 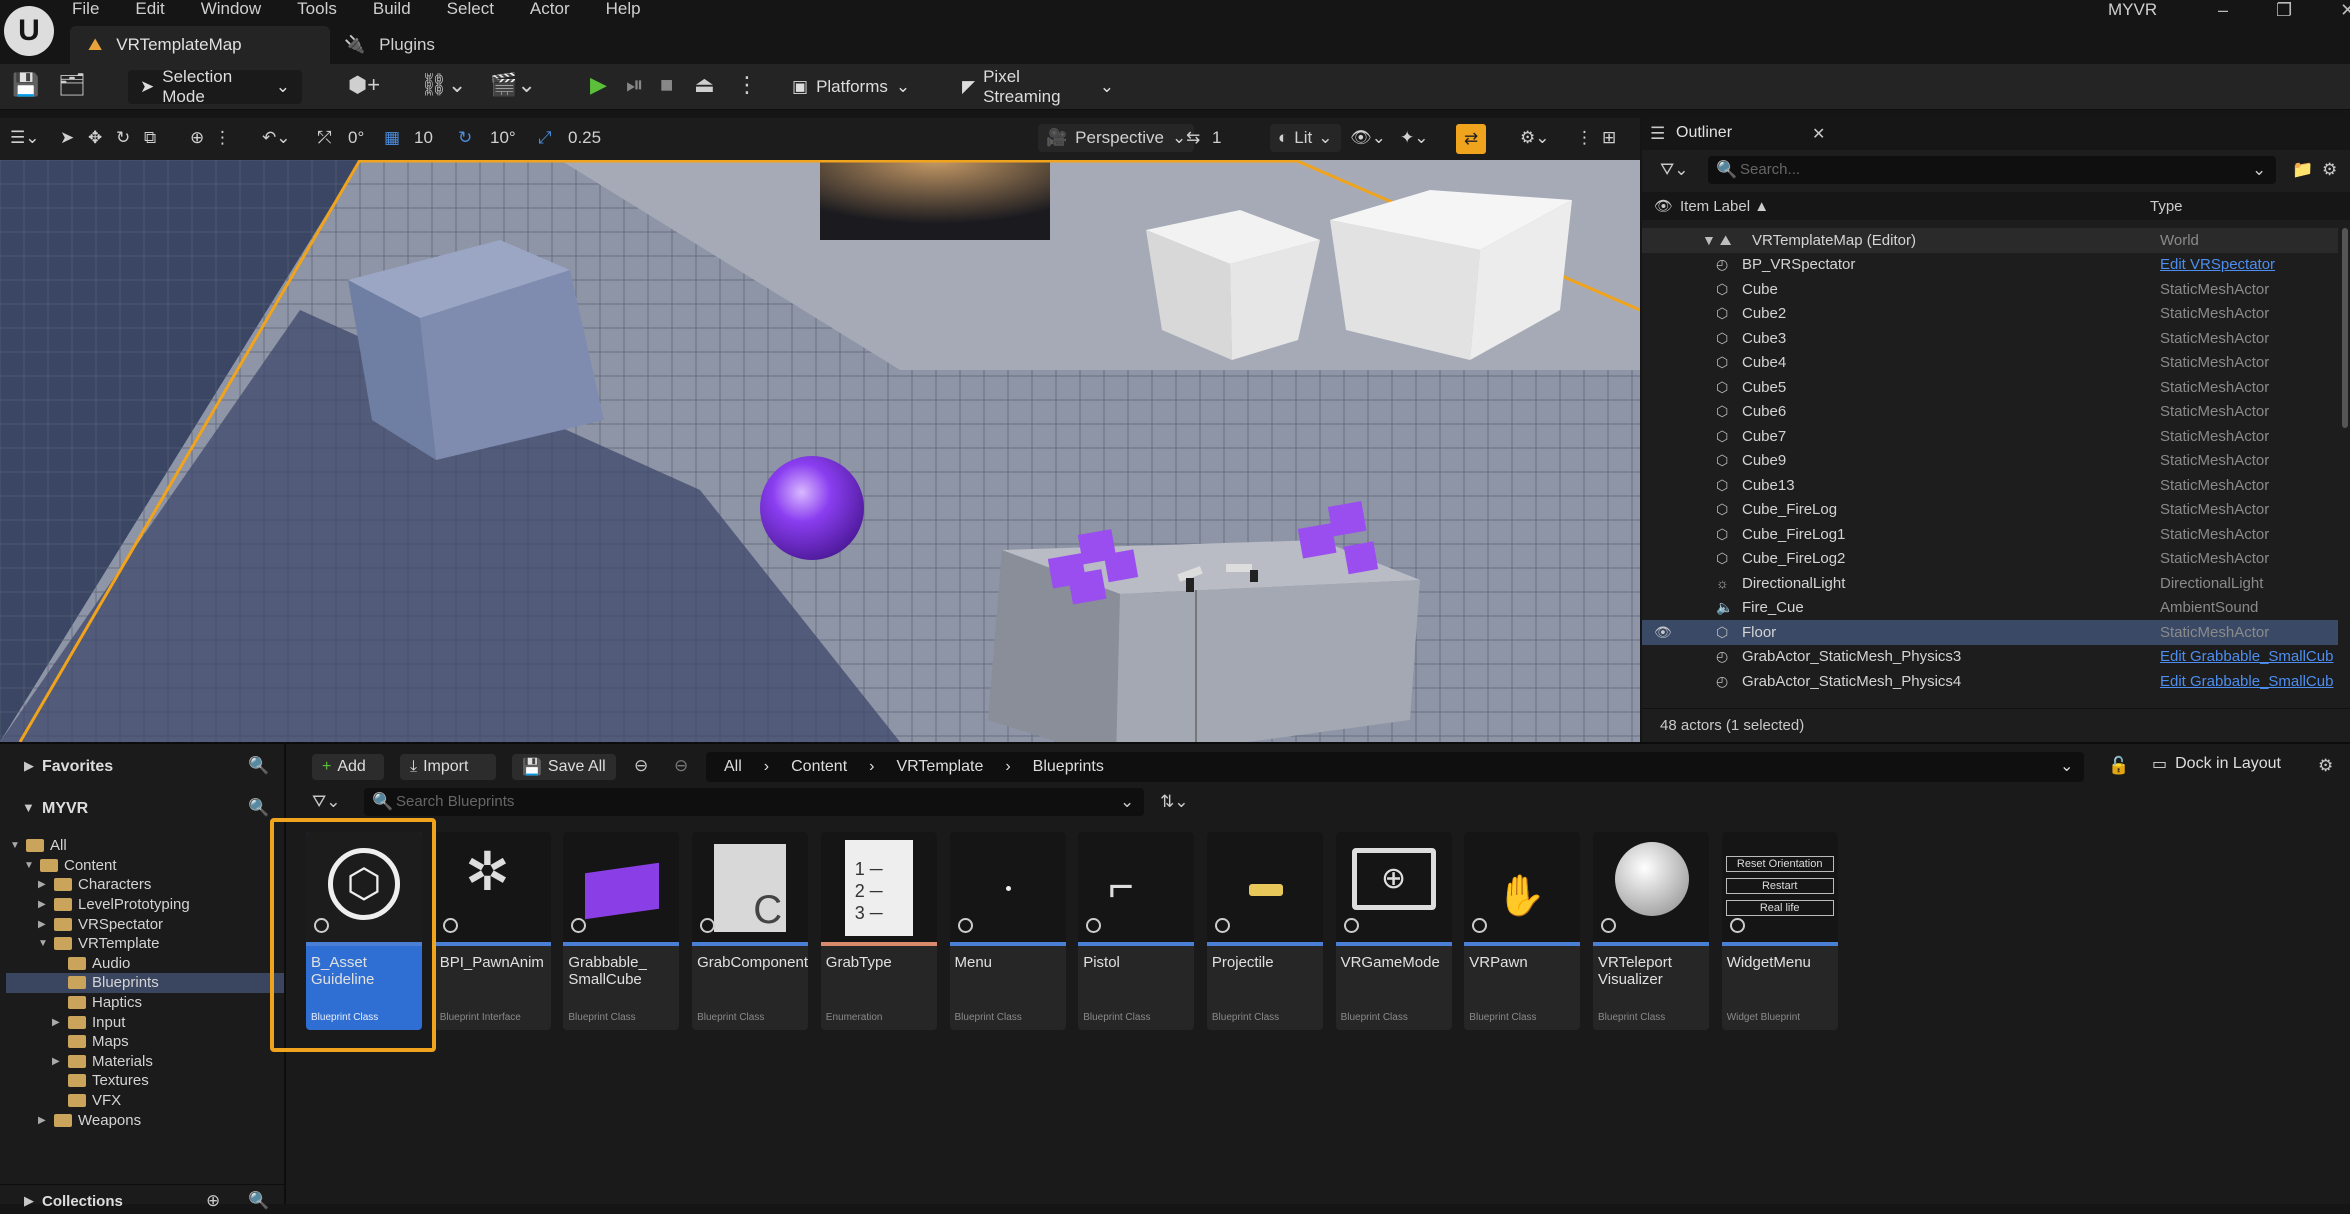 What do you see at coordinates (2217, 264) in the screenshot?
I see `edit-blueprint-link: Edit VRSpectator` at bounding box center [2217, 264].